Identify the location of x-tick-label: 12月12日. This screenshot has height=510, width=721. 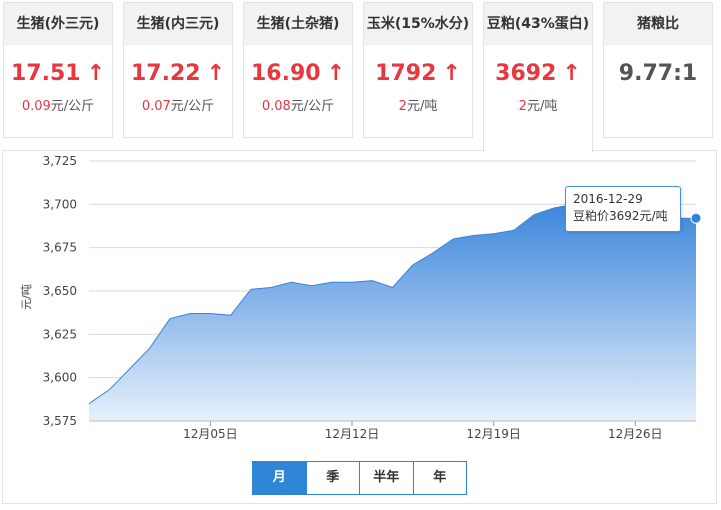
(352, 434).